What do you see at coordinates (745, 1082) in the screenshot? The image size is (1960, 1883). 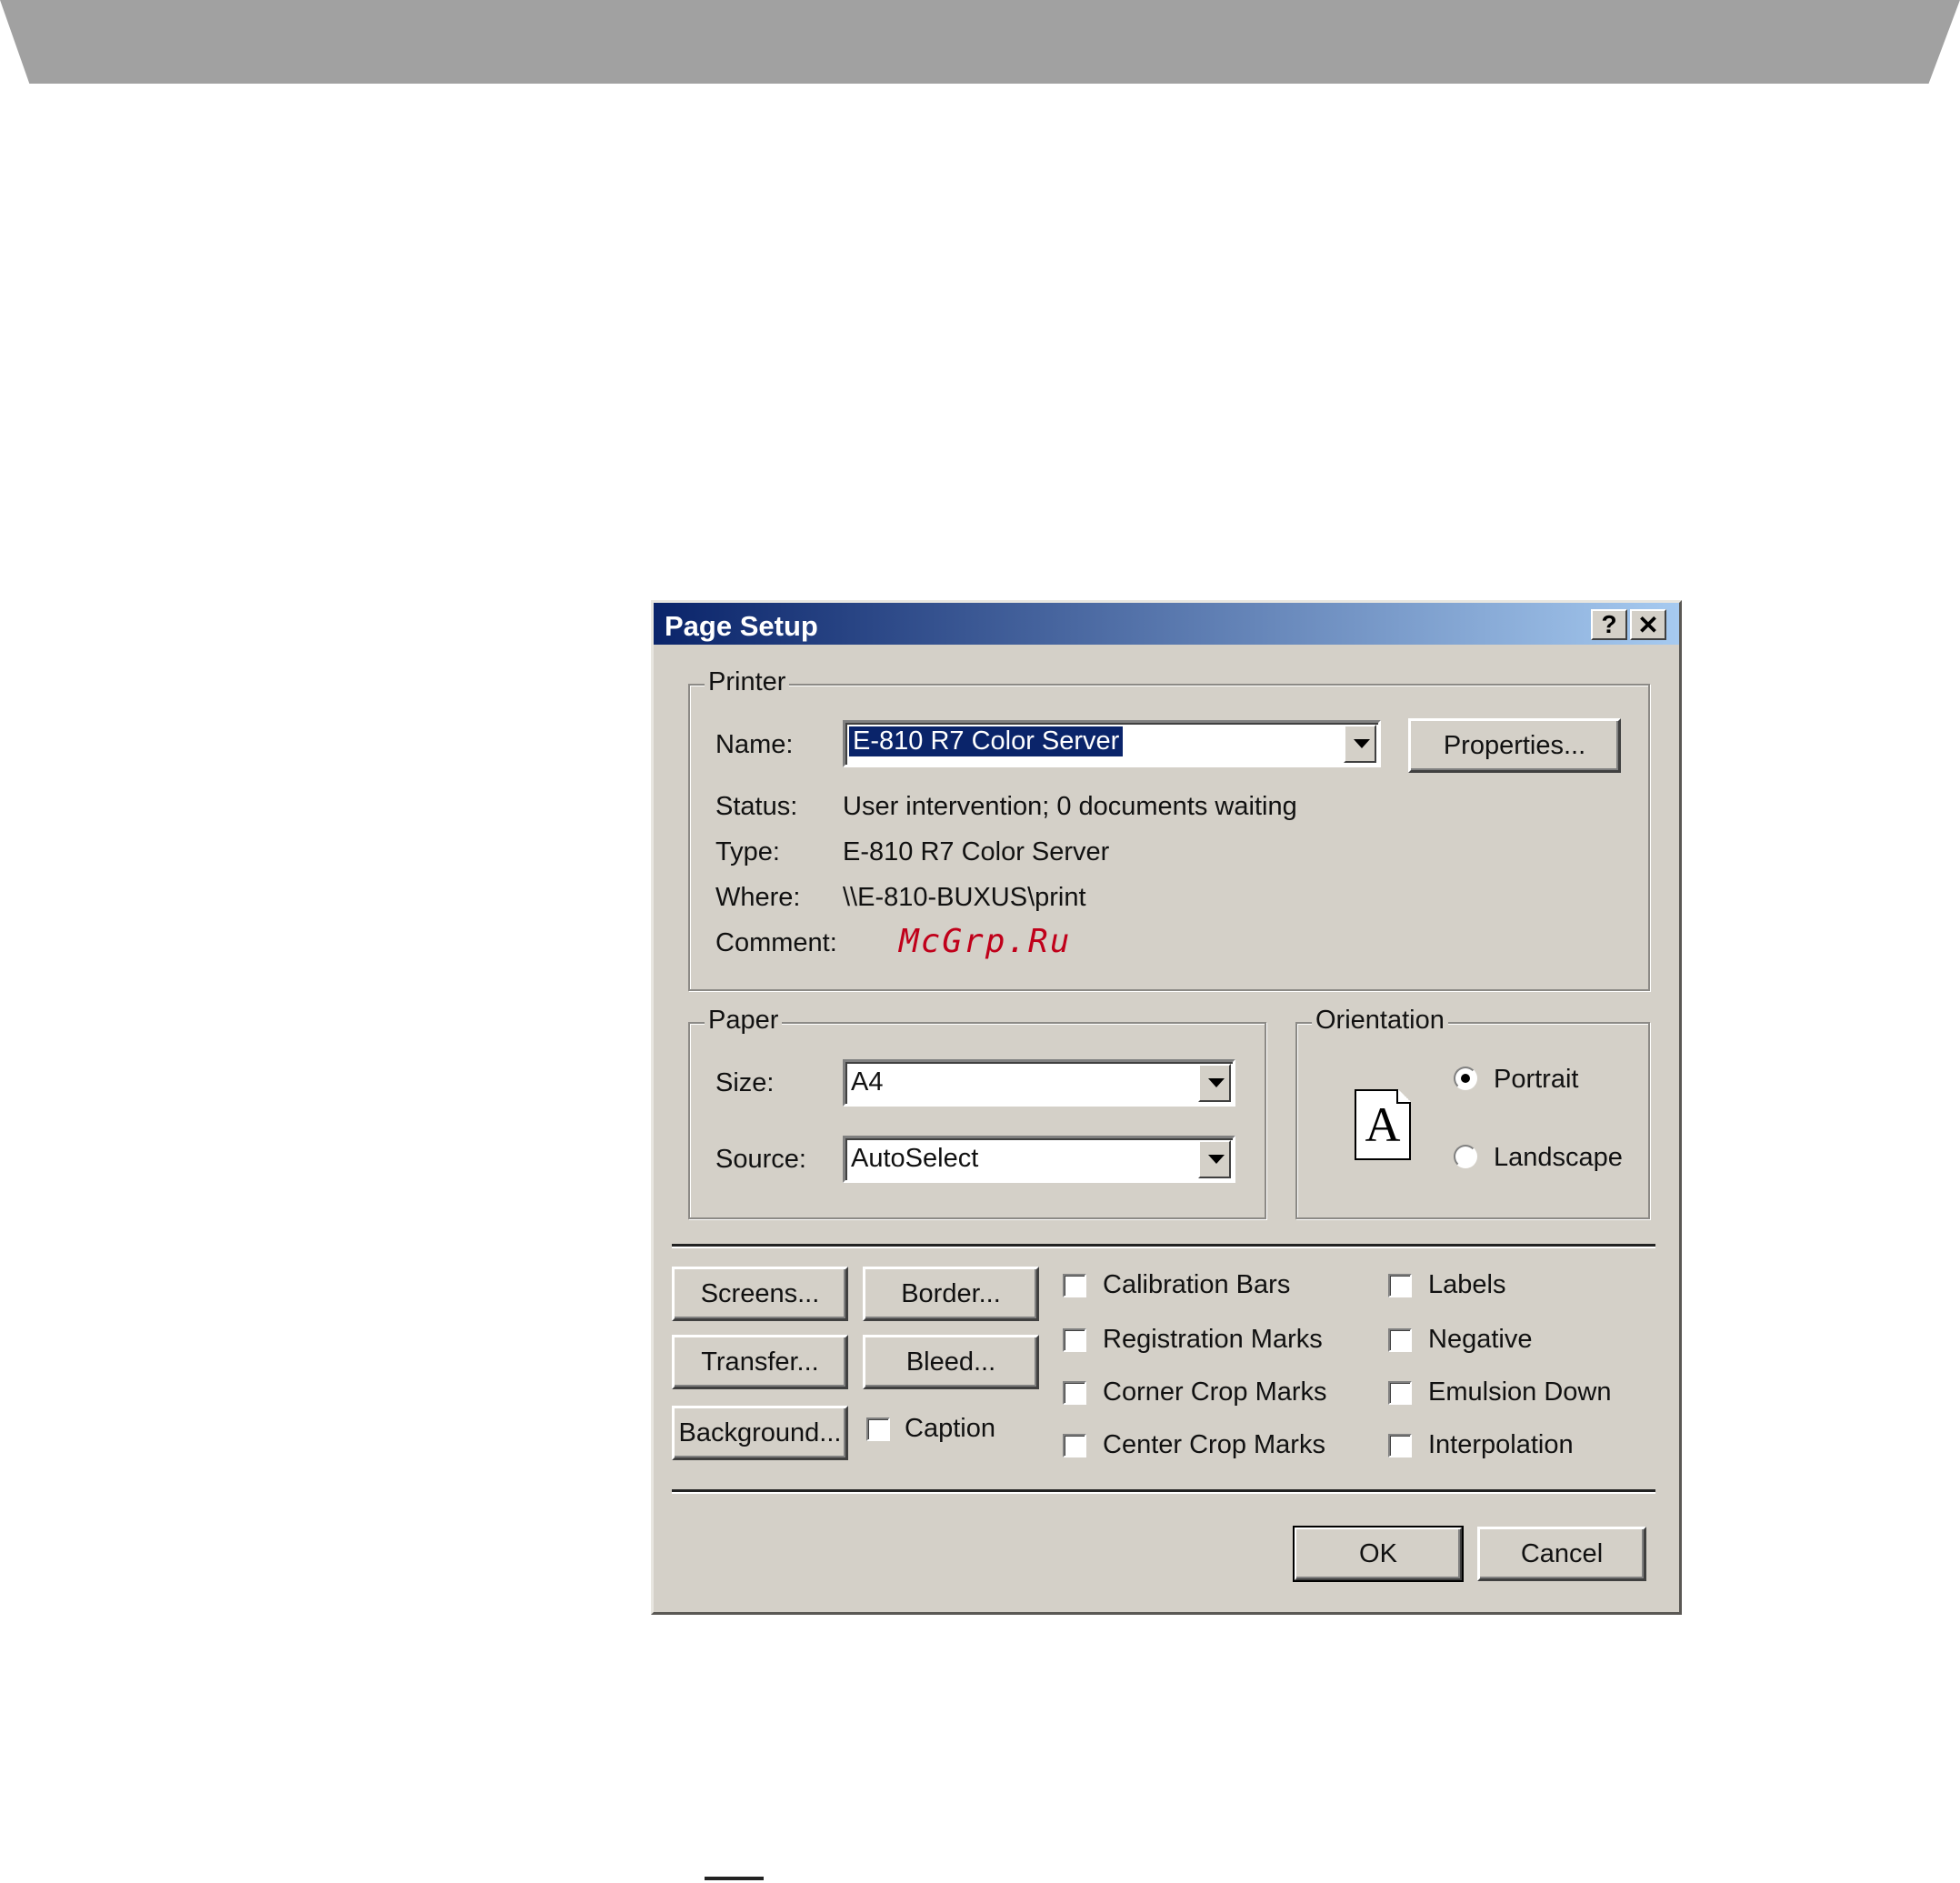 I see `size-label: Size:` at bounding box center [745, 1082].